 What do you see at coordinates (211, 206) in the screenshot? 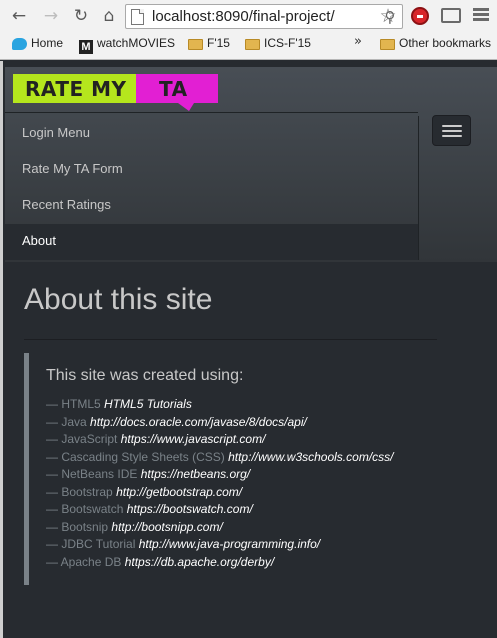
I see `nav-item-recent-ratings: Recent Ratings` at bounding box center [211, 206].